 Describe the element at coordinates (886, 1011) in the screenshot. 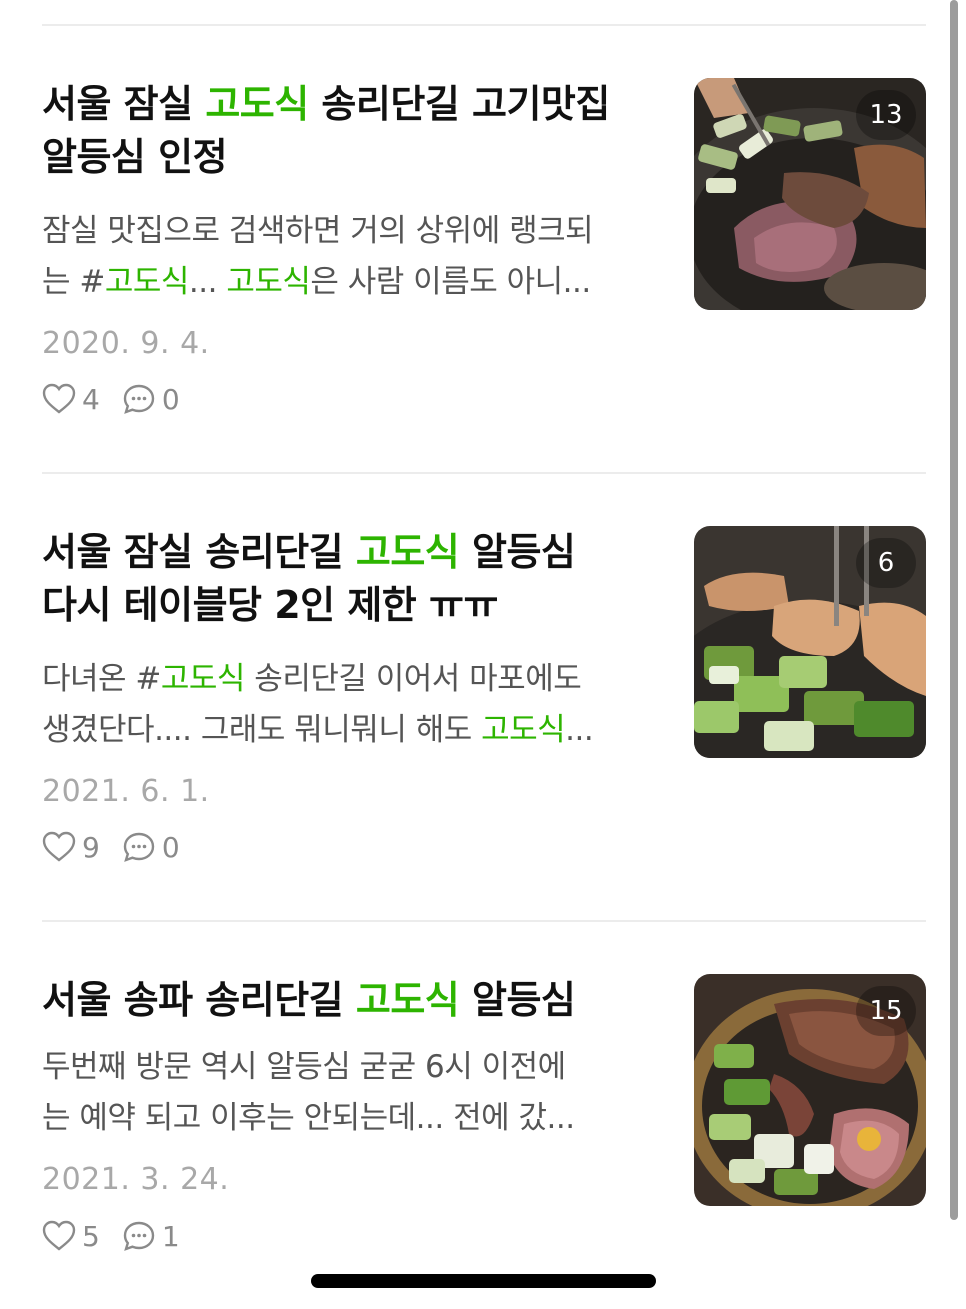

I see `photo-count-badge: 15` at that location.